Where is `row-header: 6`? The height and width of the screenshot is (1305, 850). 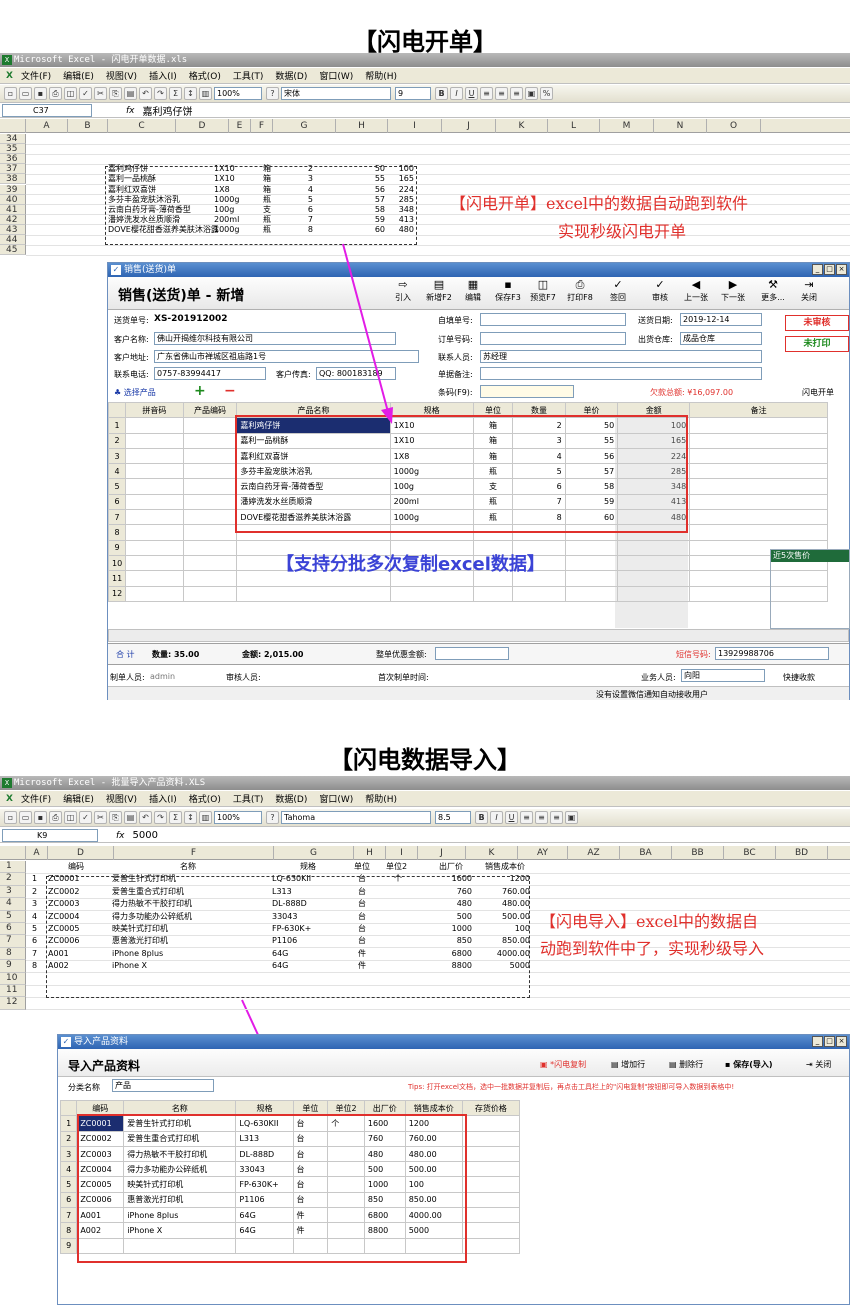
row-header: 6 is located at coordinates (13, 929).